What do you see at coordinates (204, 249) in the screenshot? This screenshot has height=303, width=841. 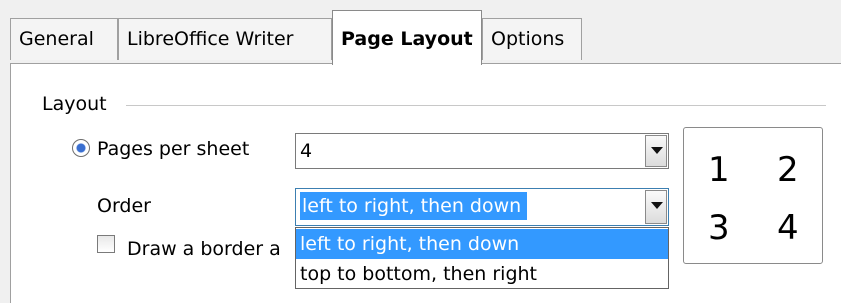 I see `draw-border-label: Draw a border a` at bounding box center [204, 249].